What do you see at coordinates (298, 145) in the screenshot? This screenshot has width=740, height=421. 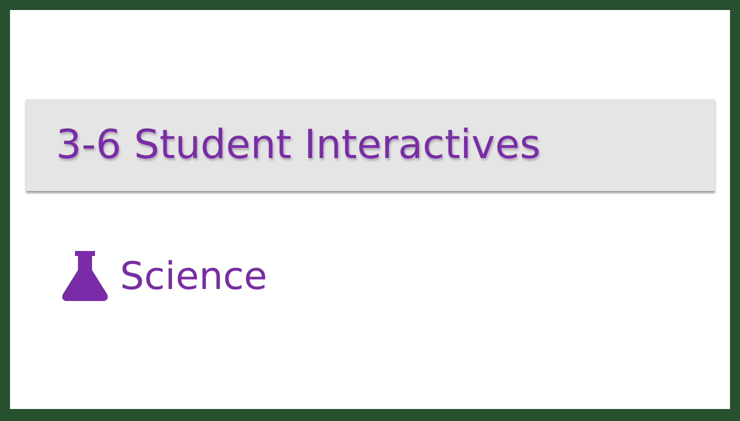 I see `page-title: 3-6 Student Interactives` at bounding box center [298, 145].